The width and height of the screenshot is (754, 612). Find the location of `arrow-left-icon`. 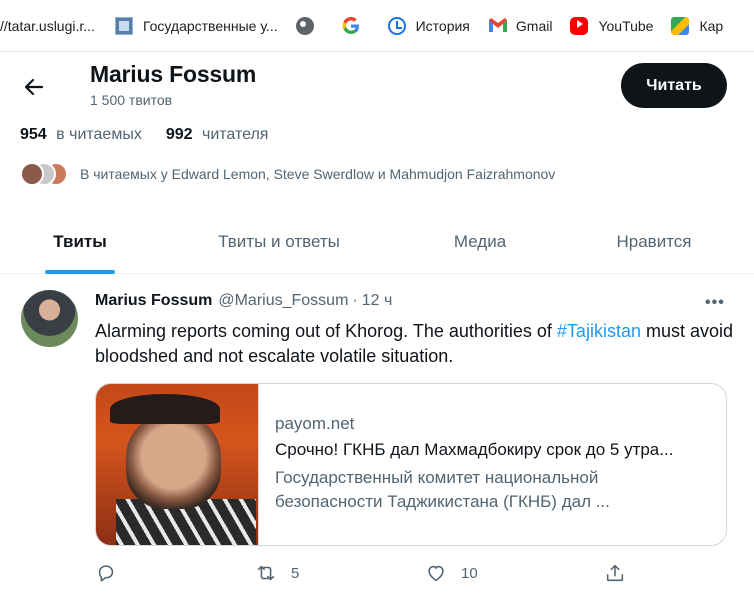

arrow-left-icon is located at coordinates (34, 87).